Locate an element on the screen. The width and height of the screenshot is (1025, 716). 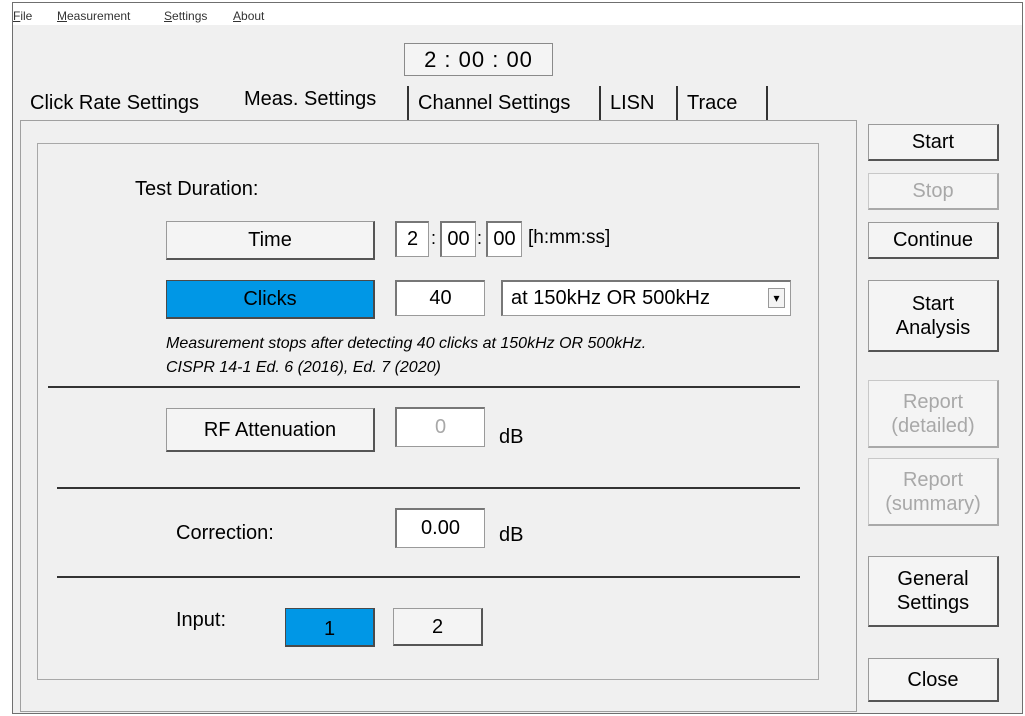
menu-settings: Settings is located at coordinates (185, 16).